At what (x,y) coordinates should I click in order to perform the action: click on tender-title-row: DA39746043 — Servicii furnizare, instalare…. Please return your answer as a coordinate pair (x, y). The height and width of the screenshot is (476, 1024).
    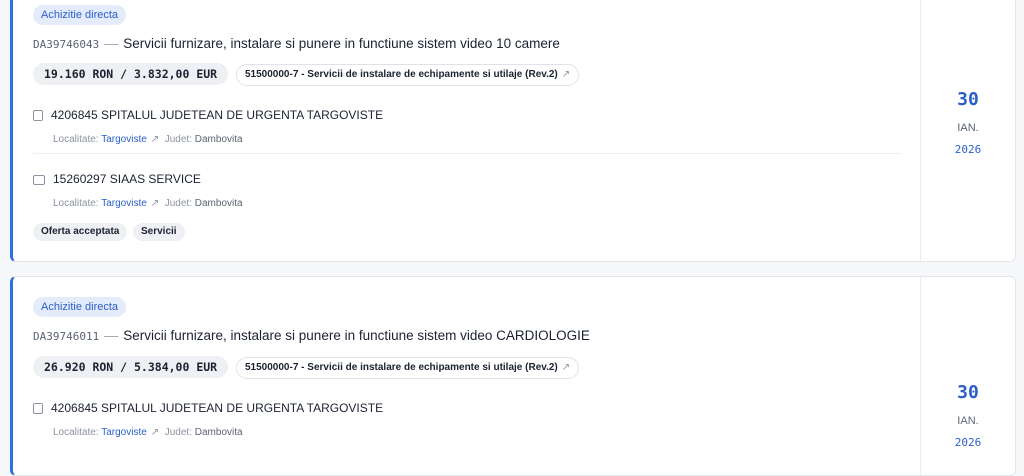
    Looking at the image, I should click on (296, 43).